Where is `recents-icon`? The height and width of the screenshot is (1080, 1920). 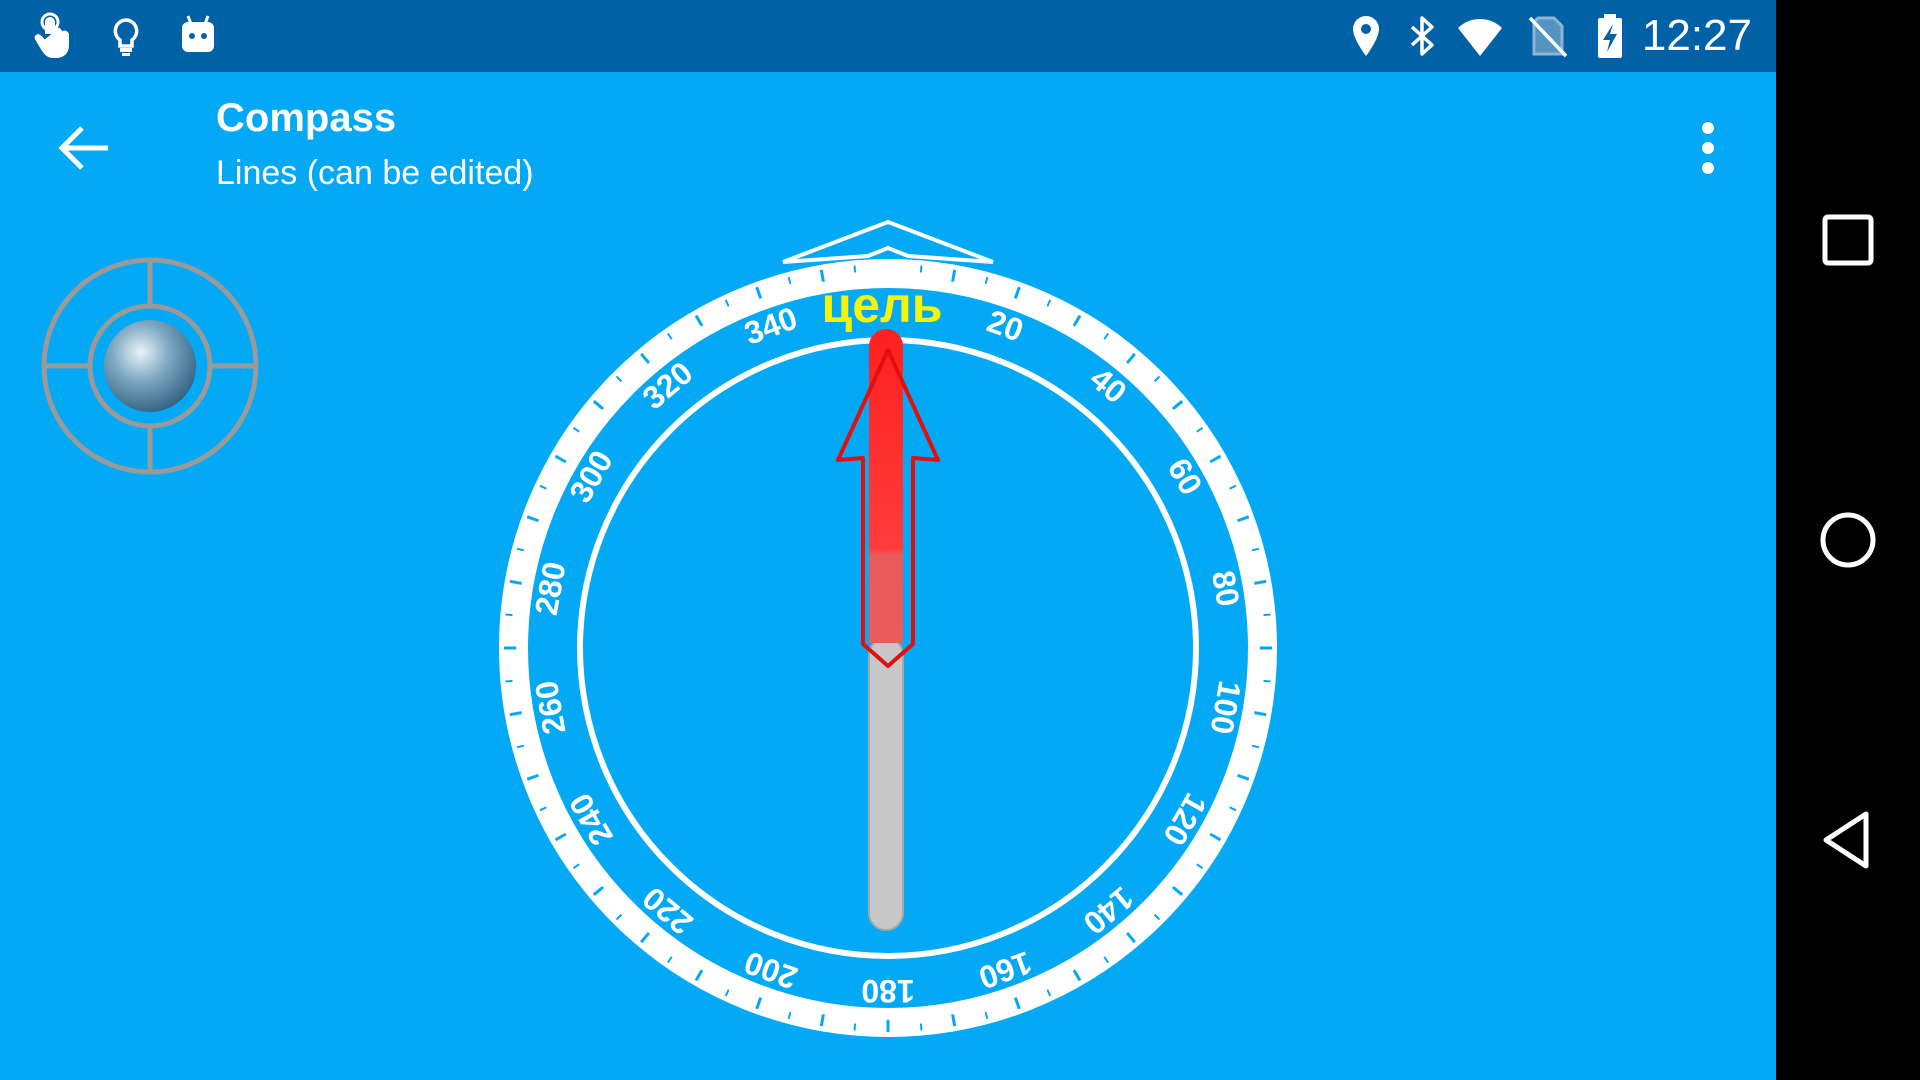
recents-icon is located at coordinates (1848, 240).